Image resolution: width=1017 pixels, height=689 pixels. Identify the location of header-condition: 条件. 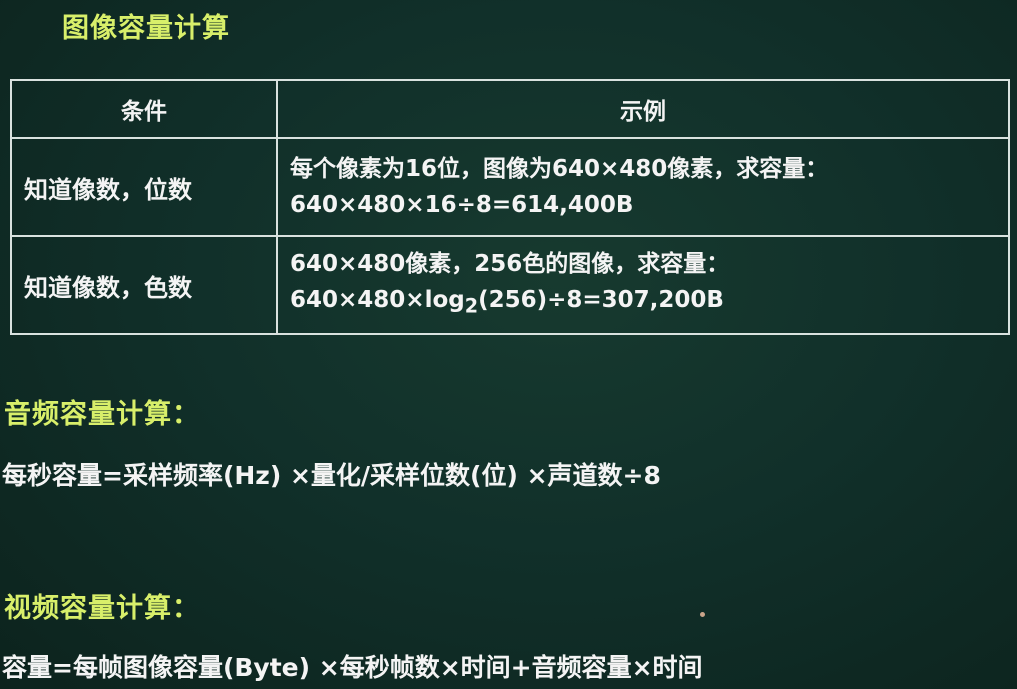
(144, 109).